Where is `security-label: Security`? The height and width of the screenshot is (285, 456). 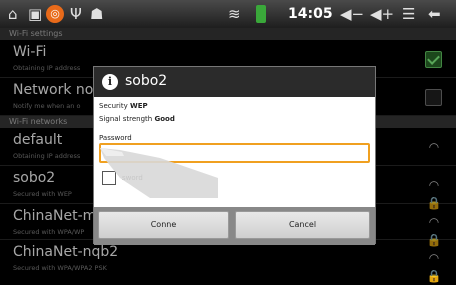 security-label: Security is located at coordinates (113, 106).